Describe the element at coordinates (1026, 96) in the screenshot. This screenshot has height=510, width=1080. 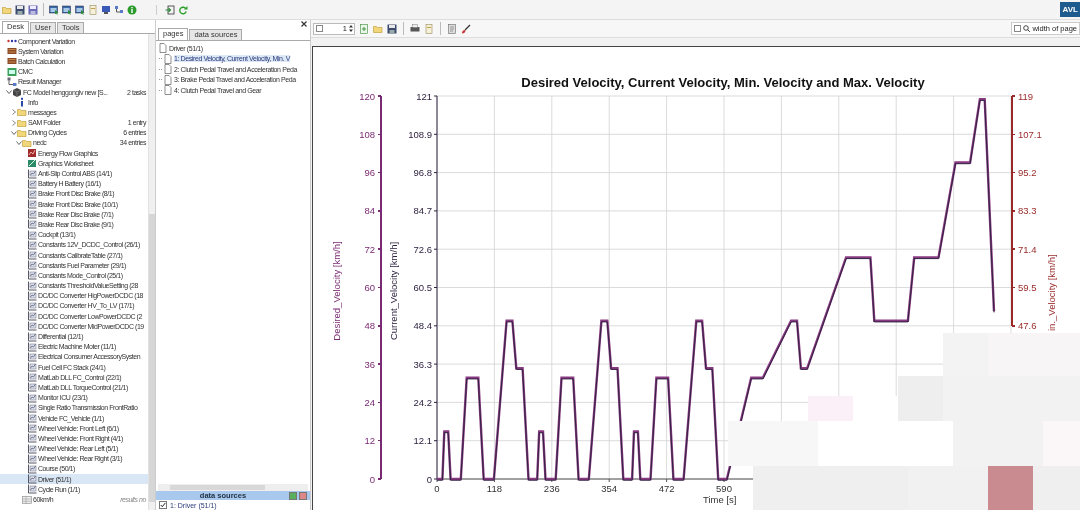
I see `tick-label: 119` at that location.